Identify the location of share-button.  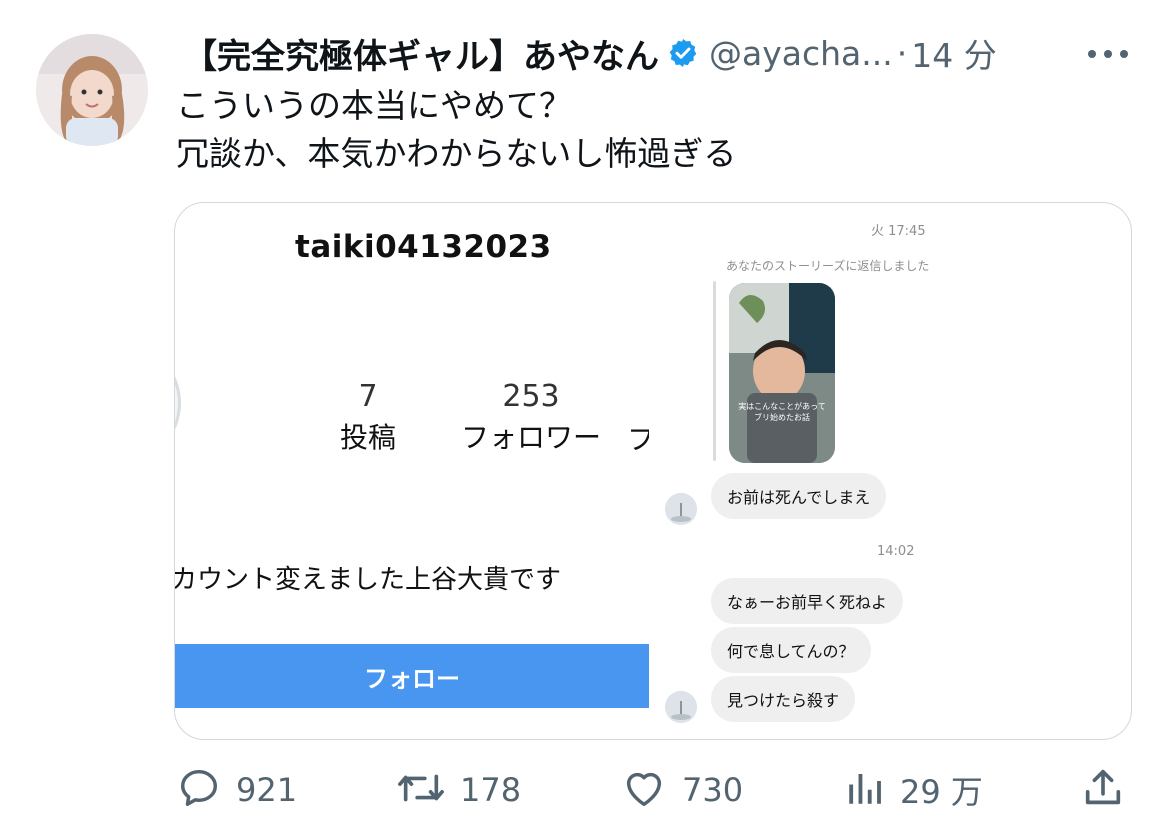
(1103, 790).